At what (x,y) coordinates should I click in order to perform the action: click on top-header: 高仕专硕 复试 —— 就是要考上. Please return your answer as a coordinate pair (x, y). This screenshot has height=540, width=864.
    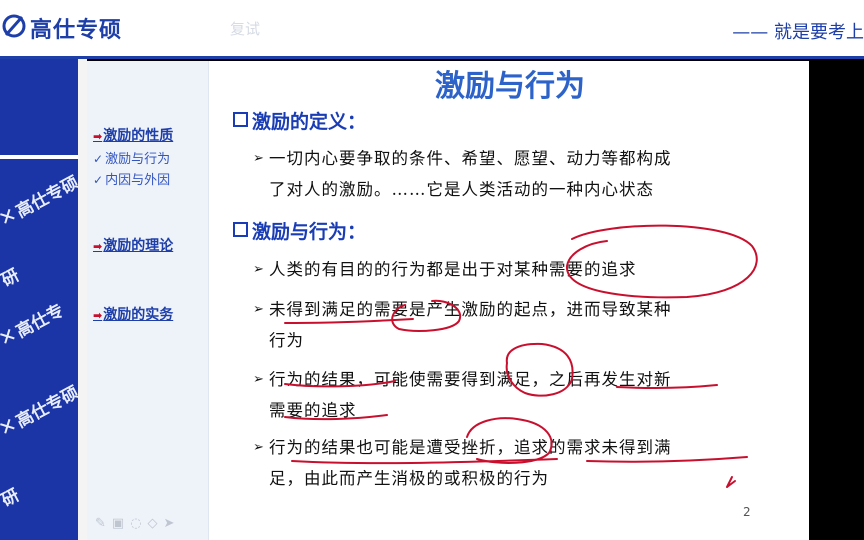
    Looking at the image, I should click on (432, 29).